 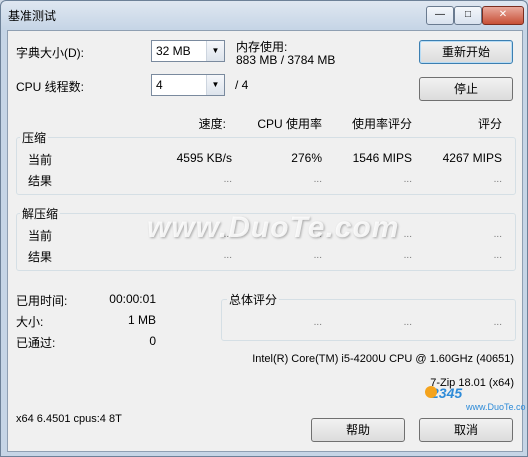 I want to click on stop-button: 停止, so click(x=466, y=89).